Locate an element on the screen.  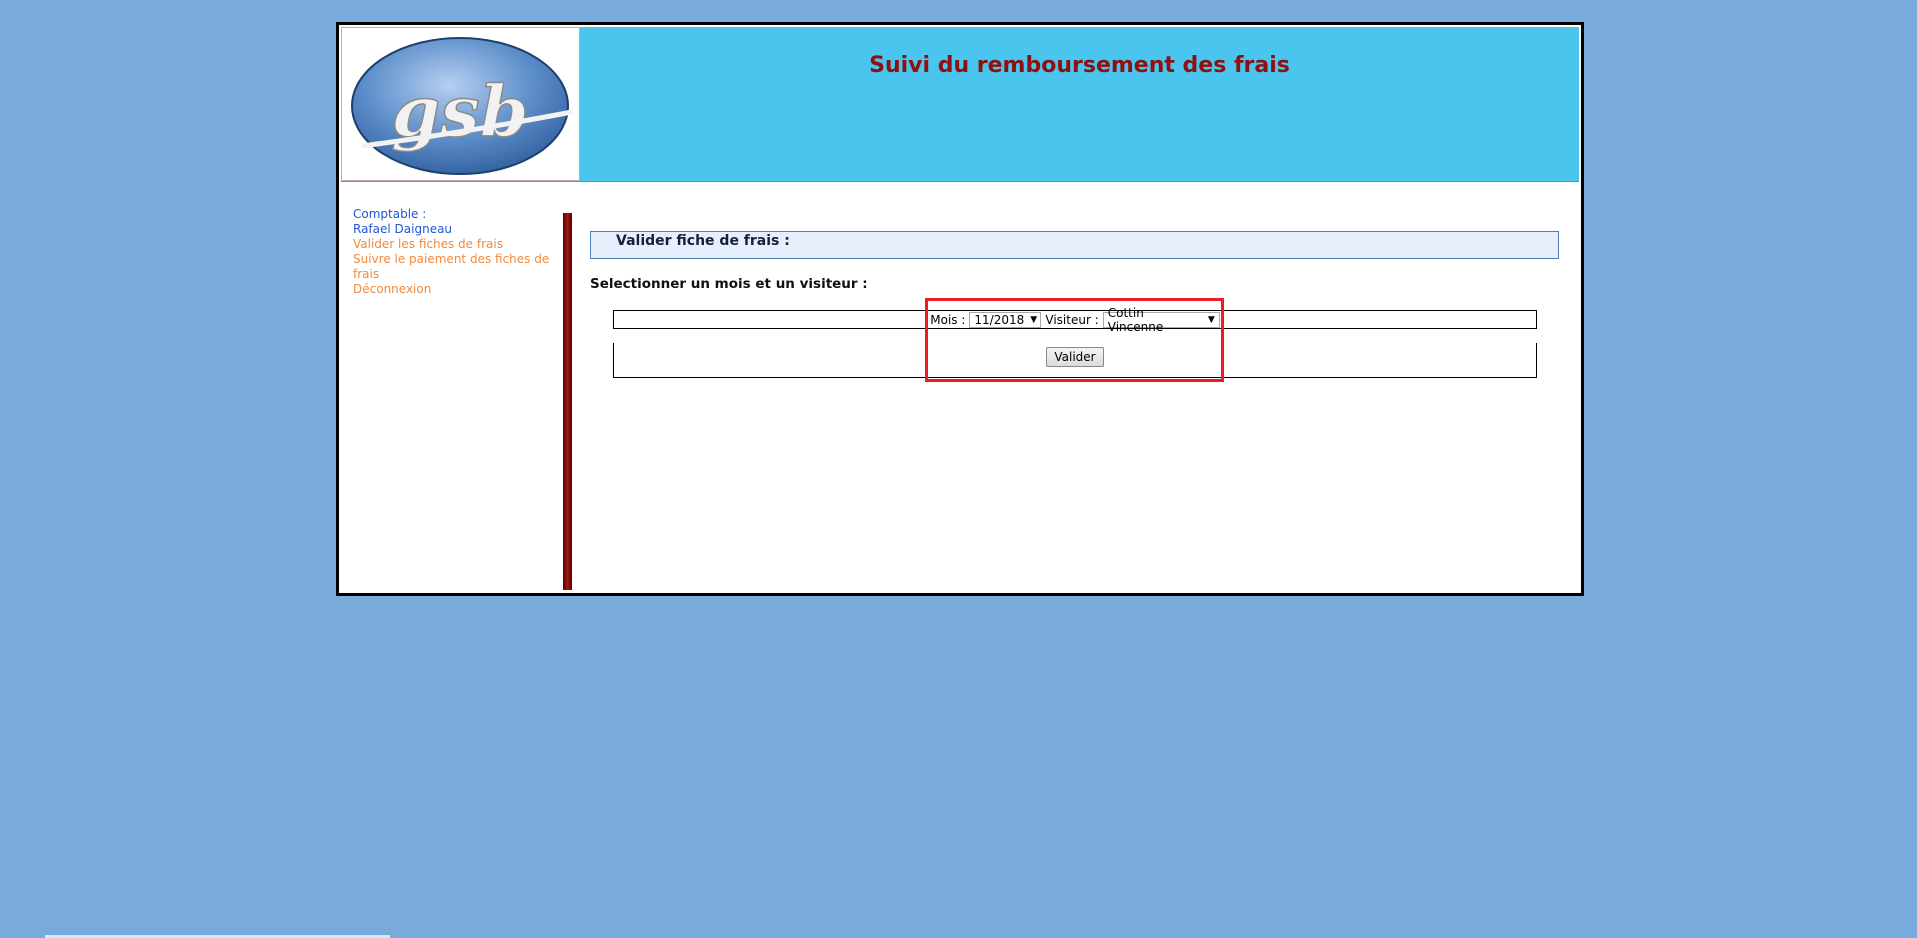
section-title: Valider fiche de frais : is located at coordinates (1074, 245).